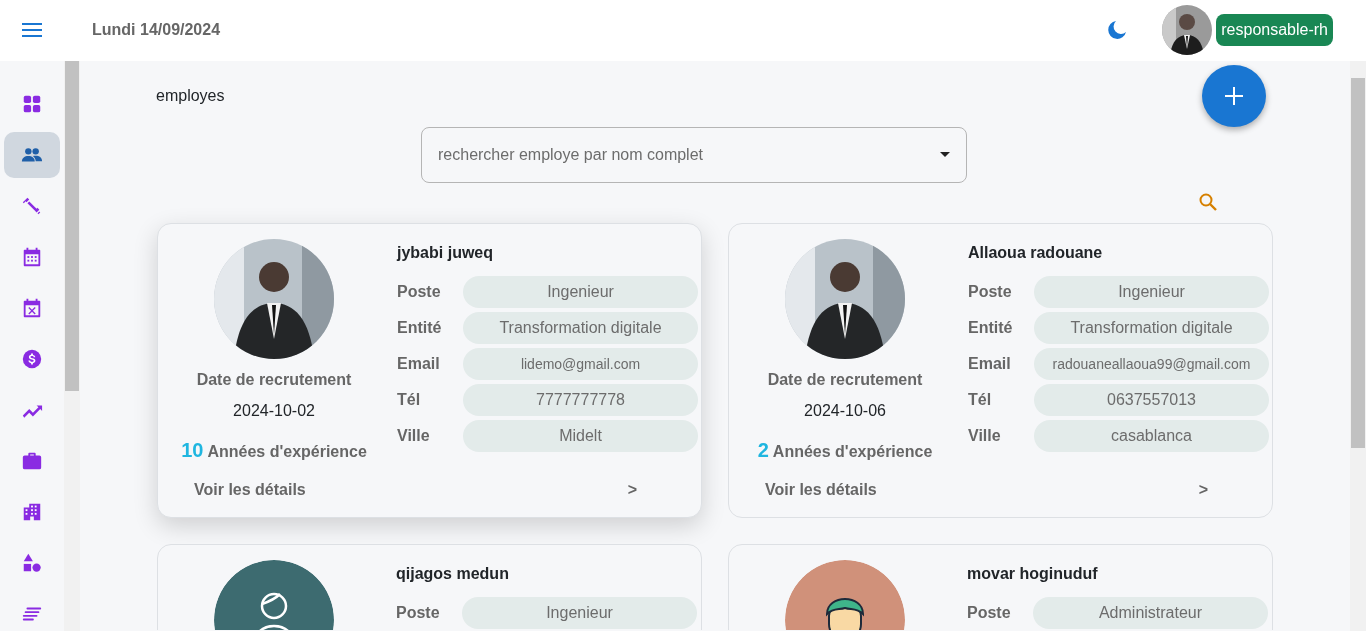  I want to click on calendar-icon, so click(32, 256).